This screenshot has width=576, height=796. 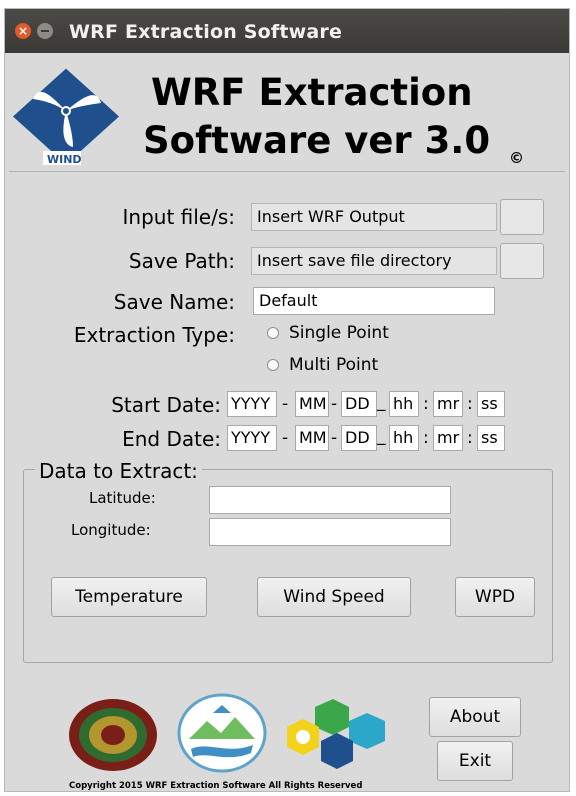 I want to click on radio-multi-point-label: Multi Point, so click(x=334, y=365).